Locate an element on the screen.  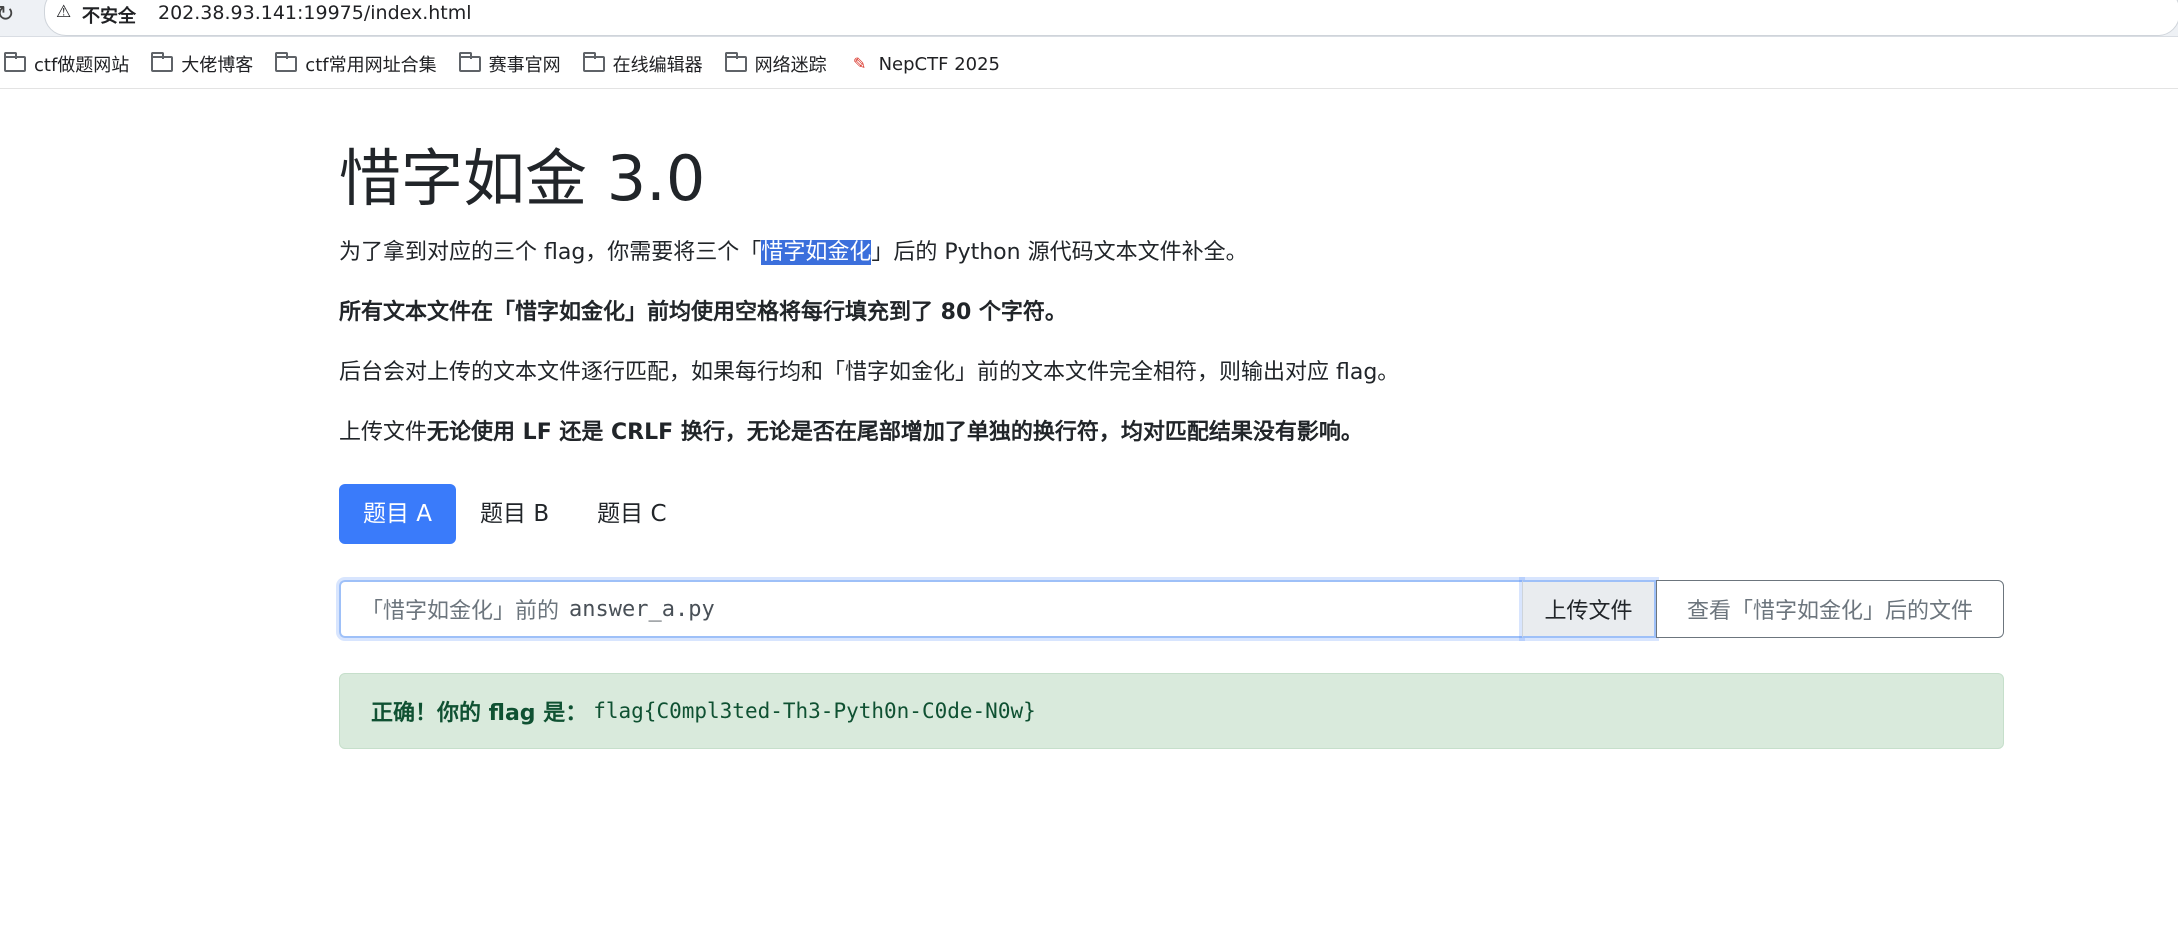
file-input-prefix: 「惜字如金化」前的 is located at coordinates (460, 611).